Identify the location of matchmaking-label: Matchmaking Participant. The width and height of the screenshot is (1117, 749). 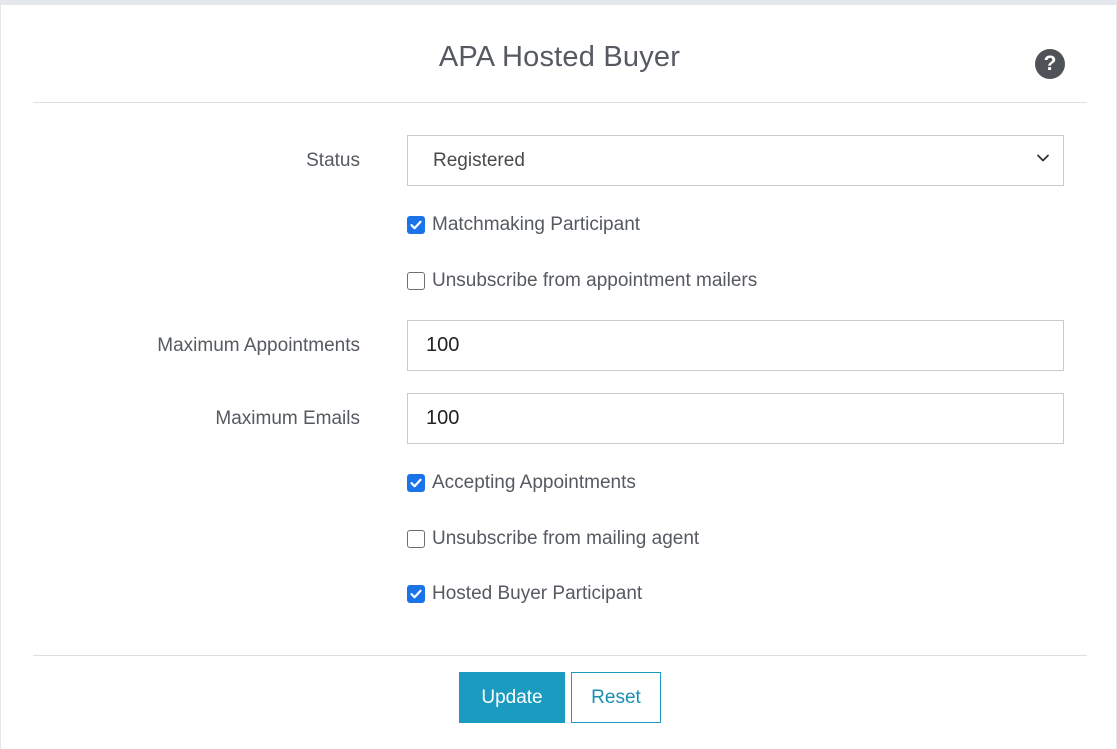
(536, 224).